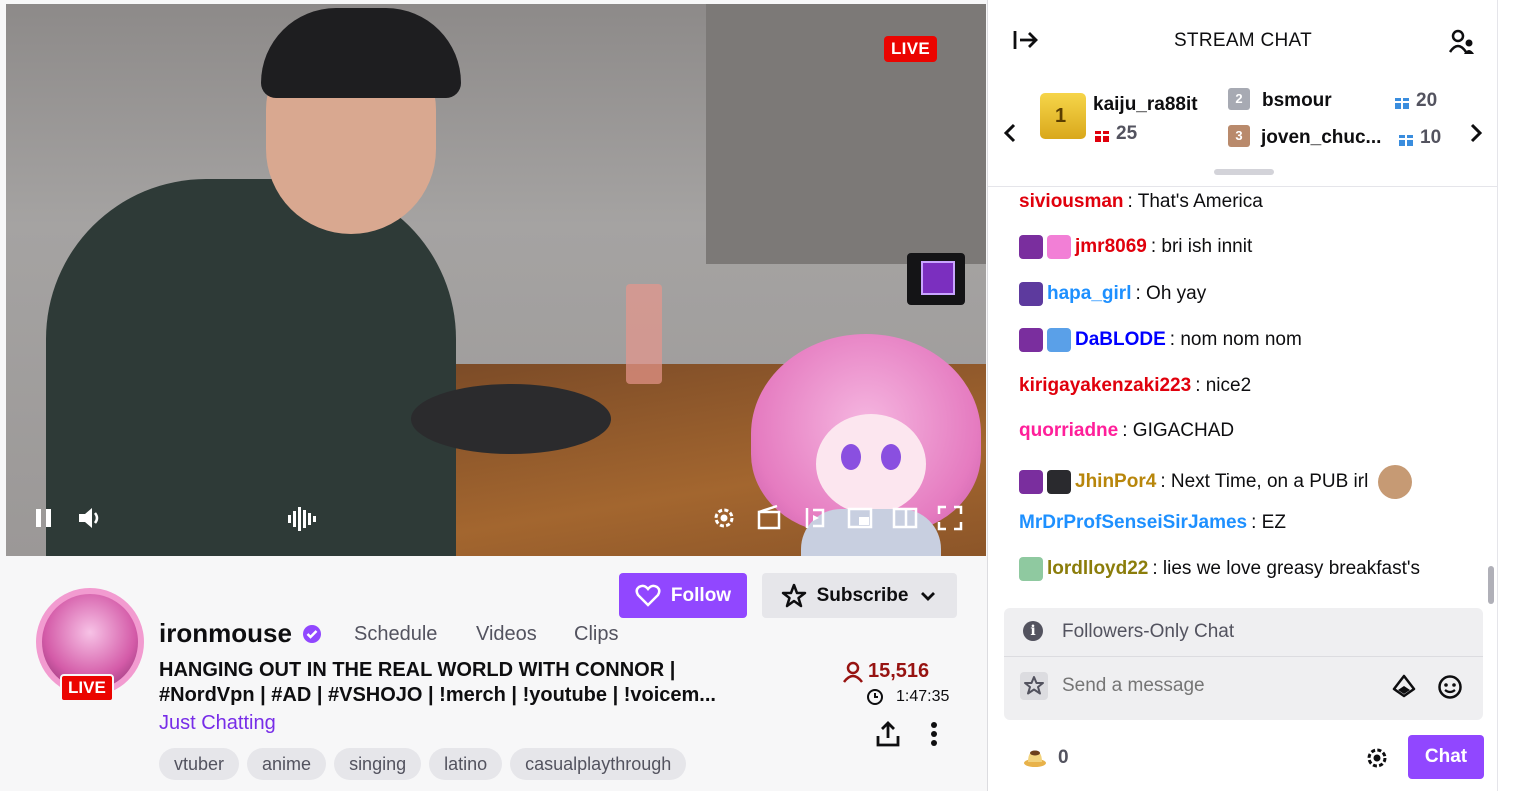 The width and height of the screenshot is (1517, 791). I want to click on channel-points: 0, so click(1045, 758).